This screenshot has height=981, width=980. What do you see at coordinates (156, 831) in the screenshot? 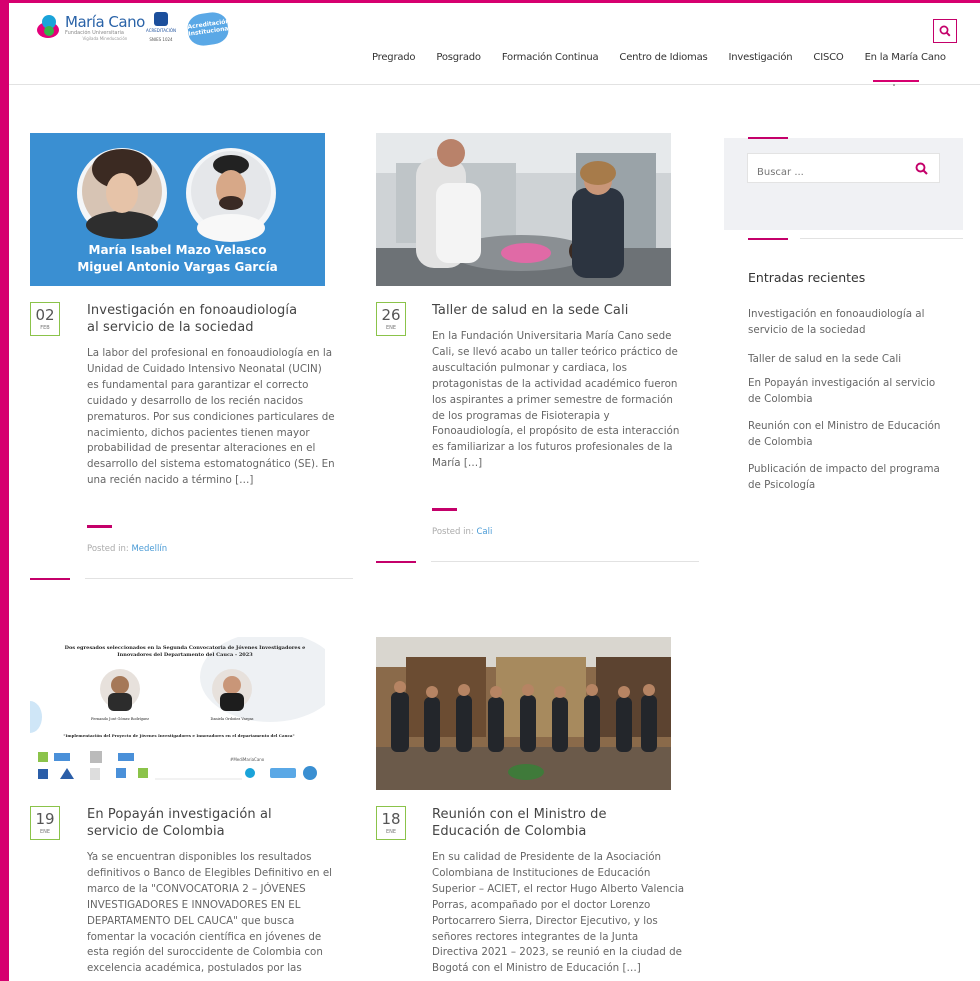
I see `post-title-line: servicio de Colombia` at bounding box center [156, 831].